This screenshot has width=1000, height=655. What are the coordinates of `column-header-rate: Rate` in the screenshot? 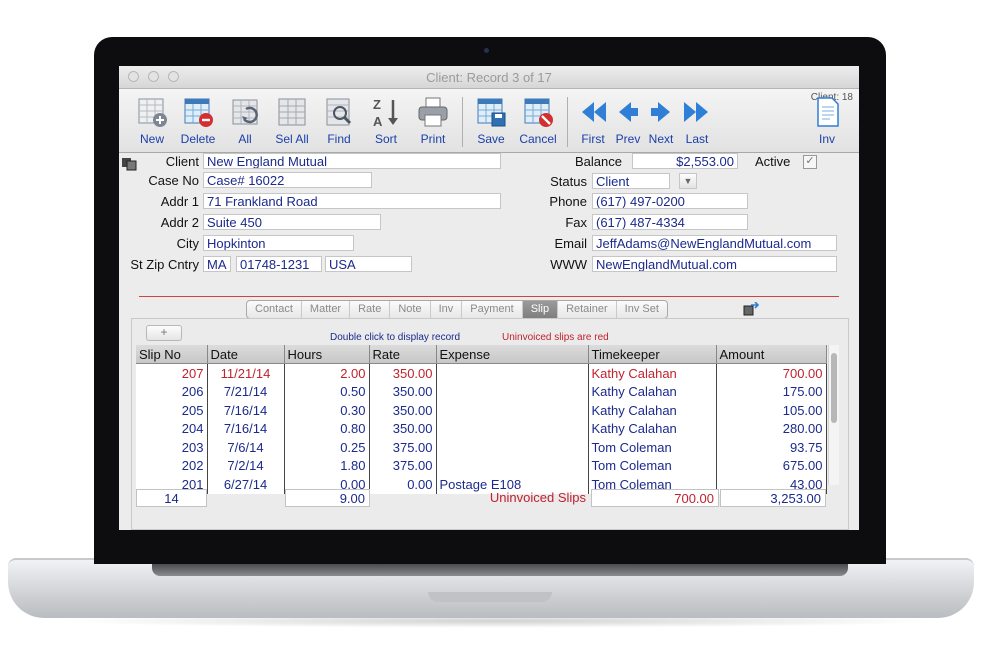 It's located at (403, 354).